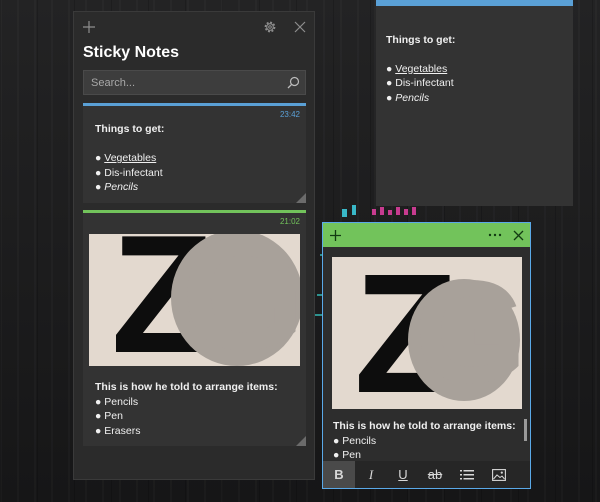  What do you see at coordinates (289, 114) in the screenshot?
I see `note-timestamp: 23:42` at bounding box center [289, 114].